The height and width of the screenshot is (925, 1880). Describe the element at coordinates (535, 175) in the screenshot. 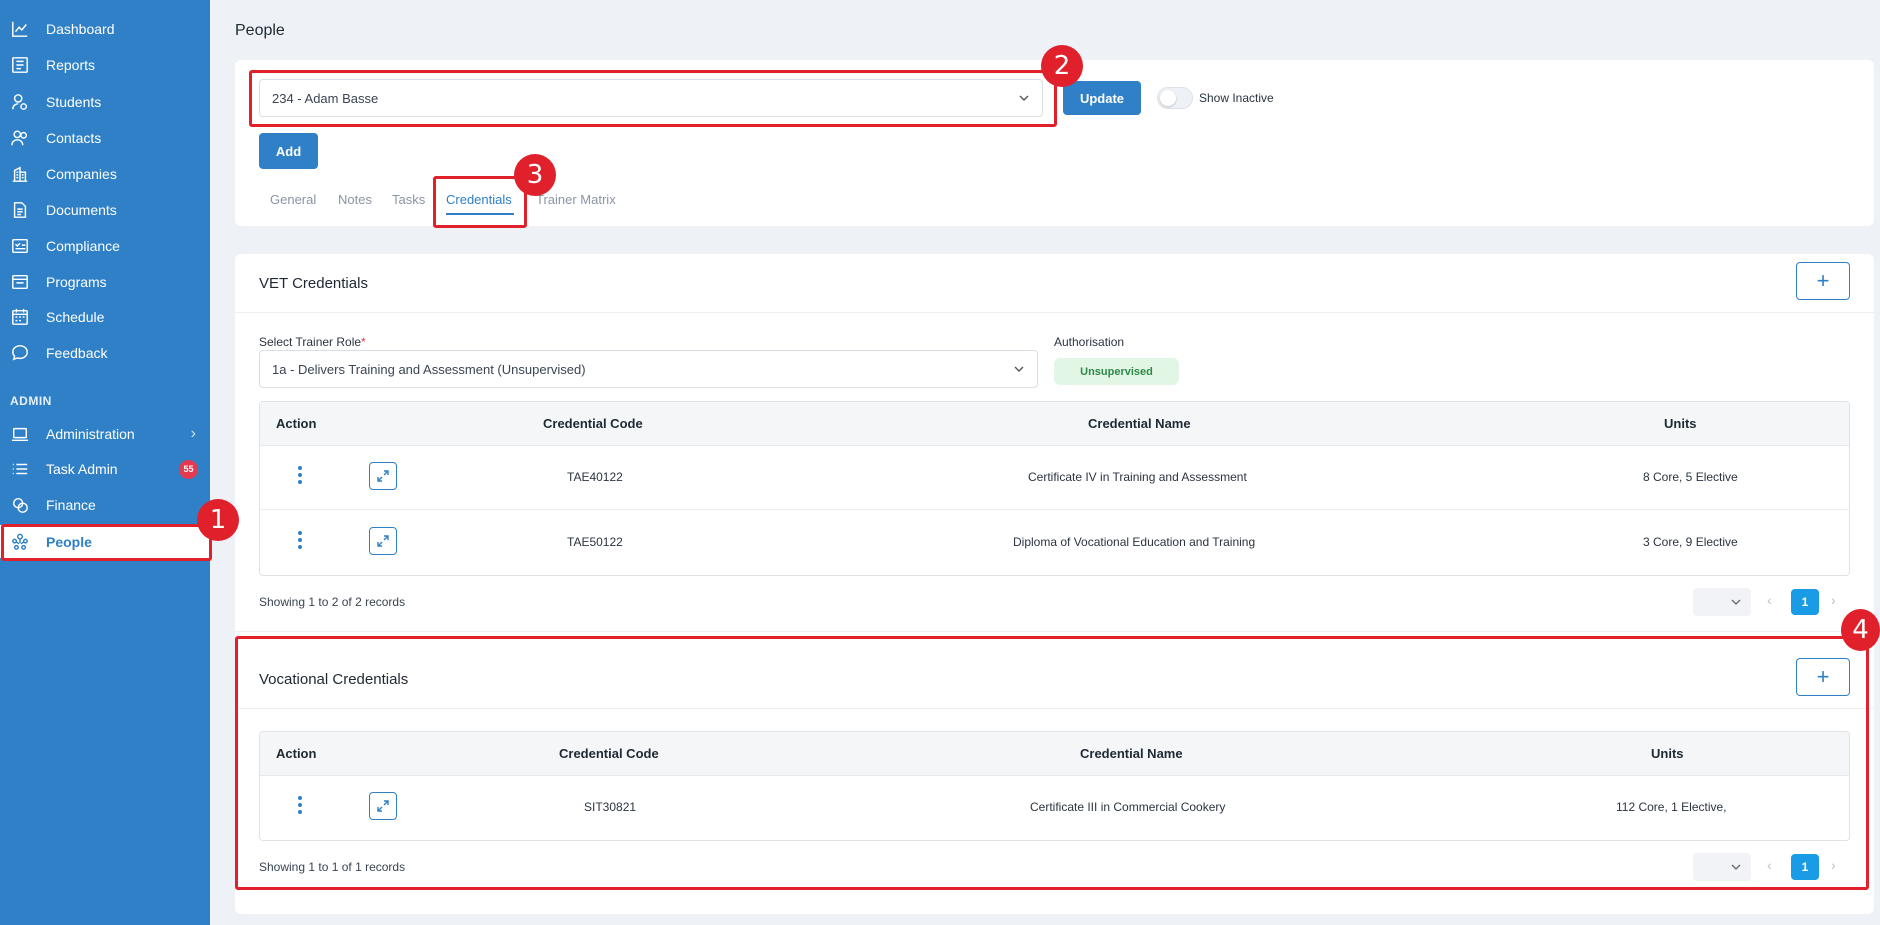

I see `step-marker-3: 3` at that location.